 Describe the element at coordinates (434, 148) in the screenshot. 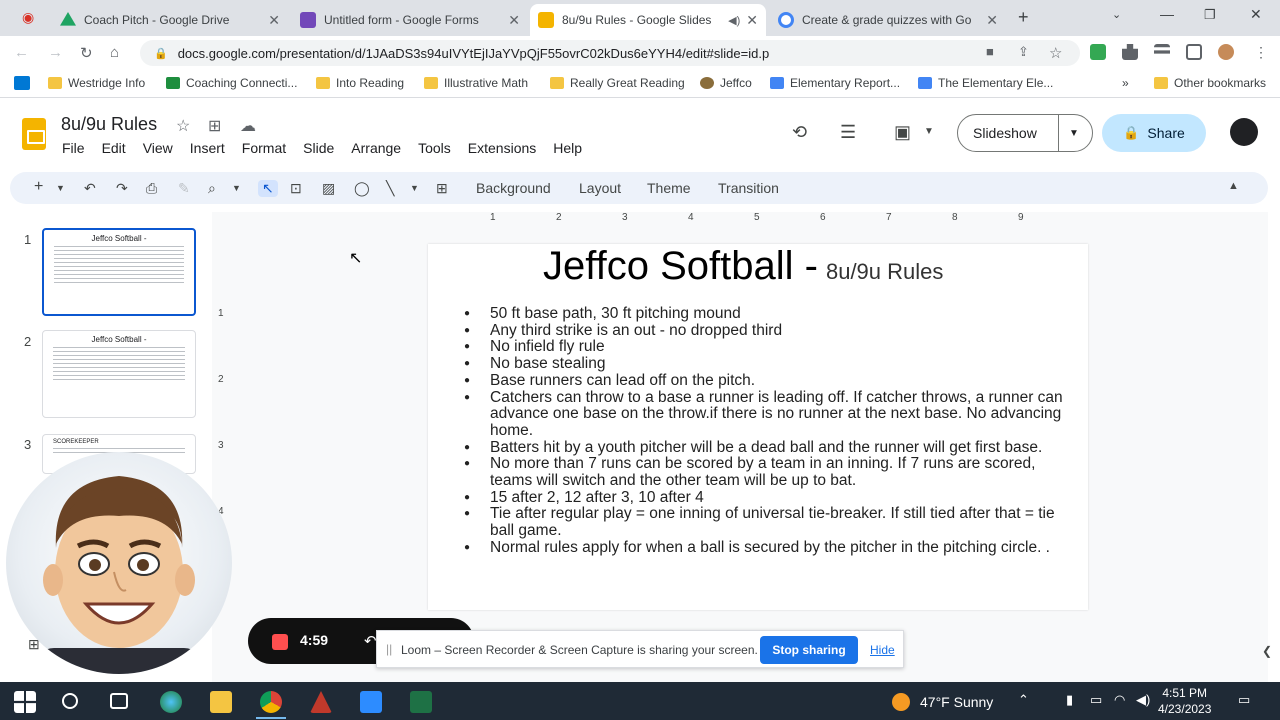

I see `menu-tools: Tools` at that location.